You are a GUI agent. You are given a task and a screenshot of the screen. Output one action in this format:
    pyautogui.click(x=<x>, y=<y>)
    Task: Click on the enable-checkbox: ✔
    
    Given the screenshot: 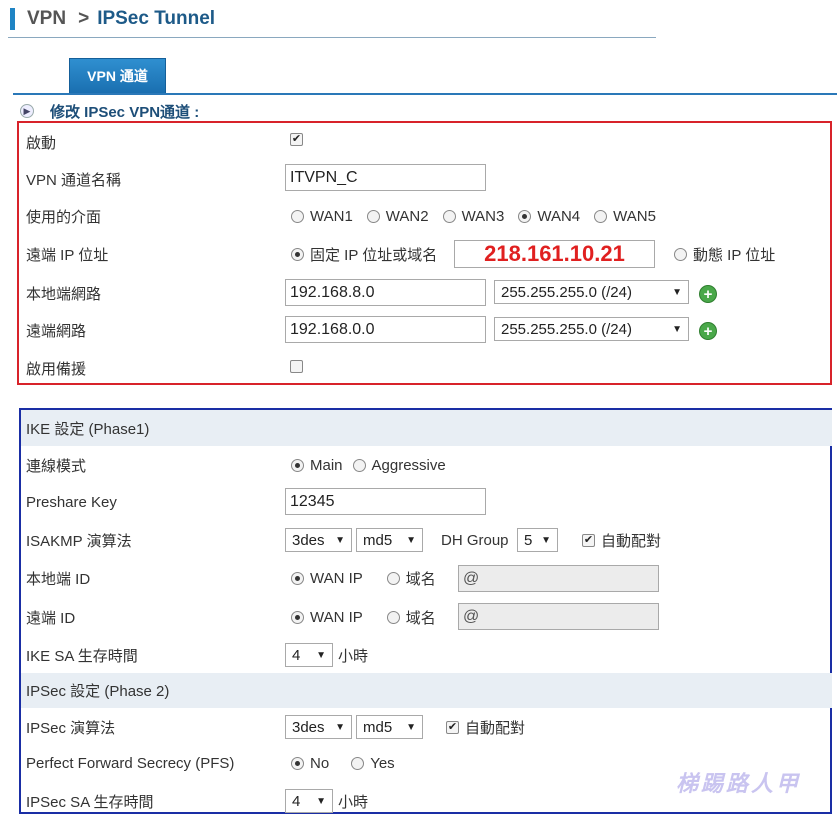 What is the action you would take?
    pyautogui.click(x=296, y=139)
    